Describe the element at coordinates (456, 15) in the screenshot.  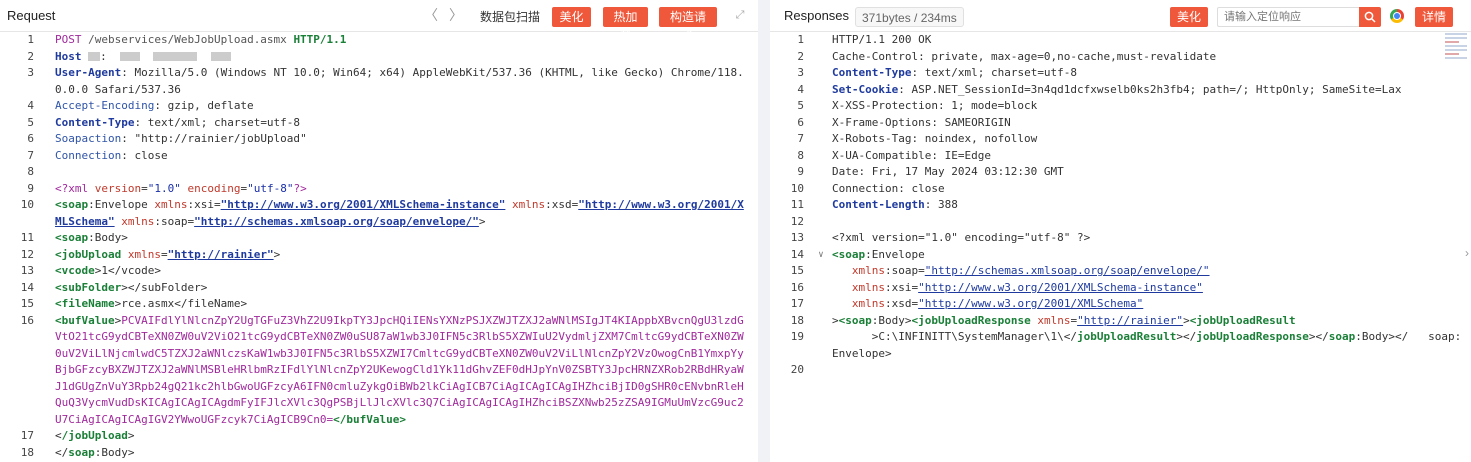
I see `forward-arrow-icon: 〉` at that location.